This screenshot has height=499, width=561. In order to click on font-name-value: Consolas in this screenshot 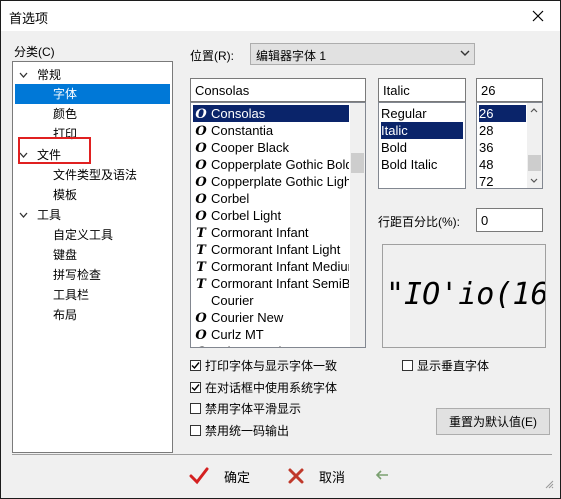, I will do `click(222, 90)`.